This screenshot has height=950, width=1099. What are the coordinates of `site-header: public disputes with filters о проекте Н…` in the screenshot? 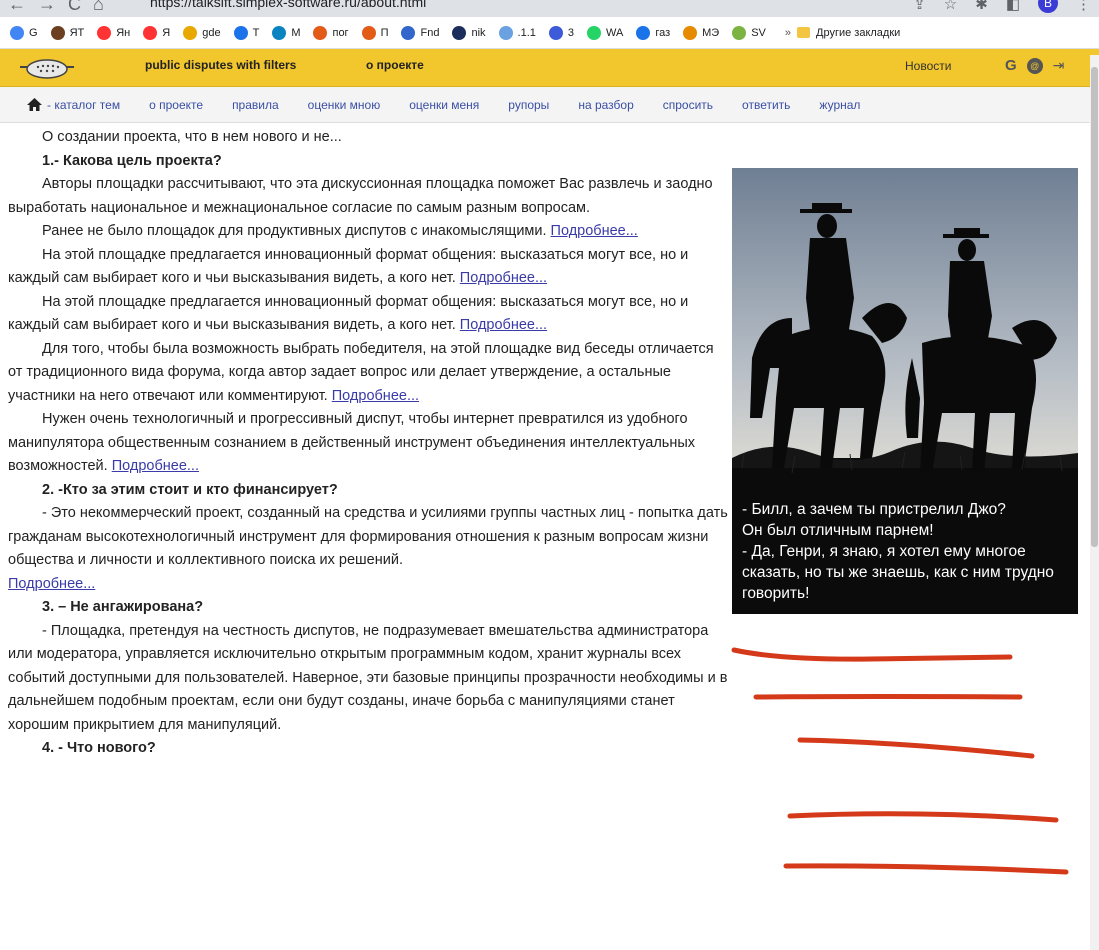 It's located at (549, 68).